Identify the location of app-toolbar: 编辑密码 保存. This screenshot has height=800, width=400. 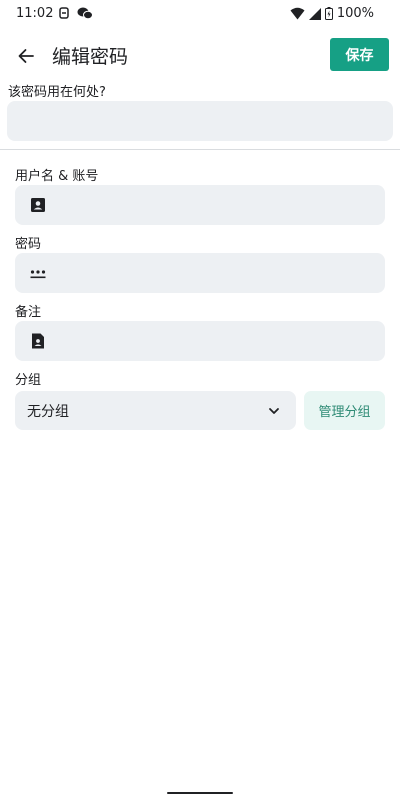
(200, 54).